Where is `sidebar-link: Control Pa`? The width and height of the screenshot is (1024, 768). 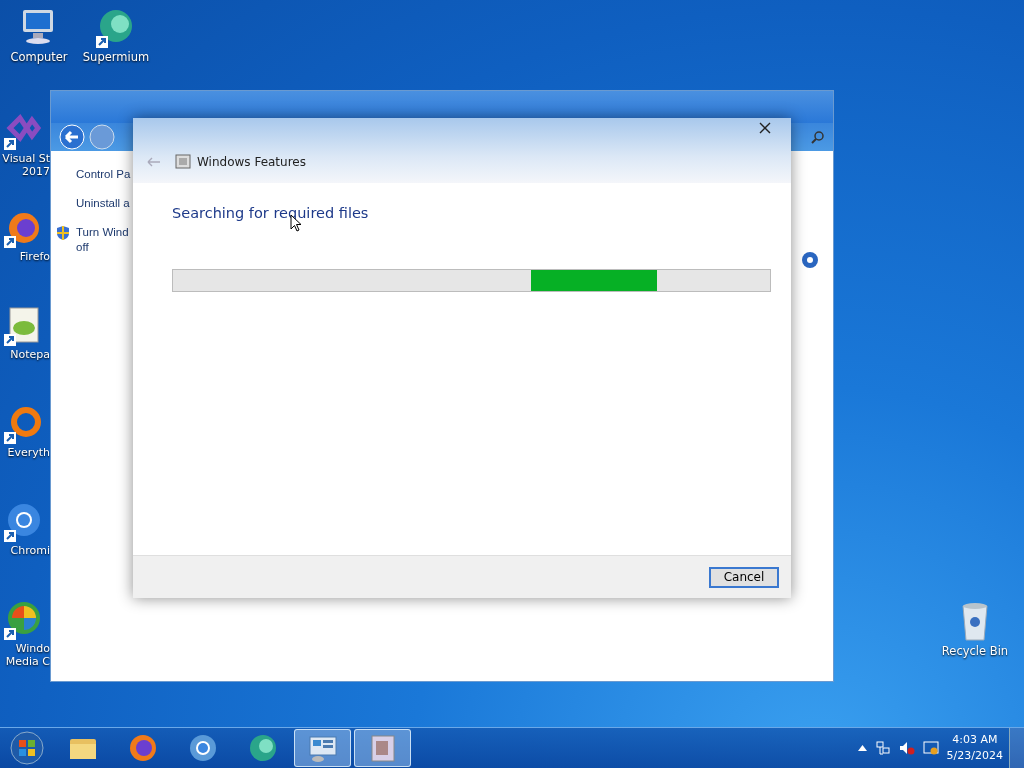
sidebar-link: Control Pa is located at coordinates (103, 174).